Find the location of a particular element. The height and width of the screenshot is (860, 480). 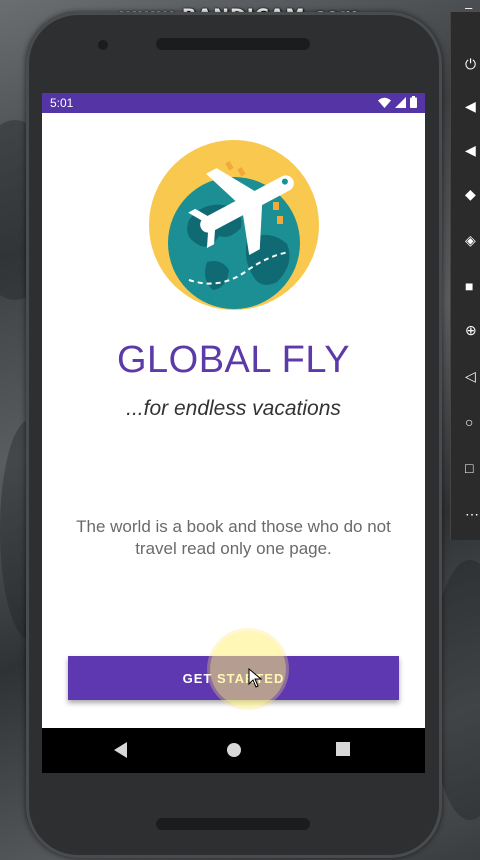

front-camera is located at coordinates (103, 45).